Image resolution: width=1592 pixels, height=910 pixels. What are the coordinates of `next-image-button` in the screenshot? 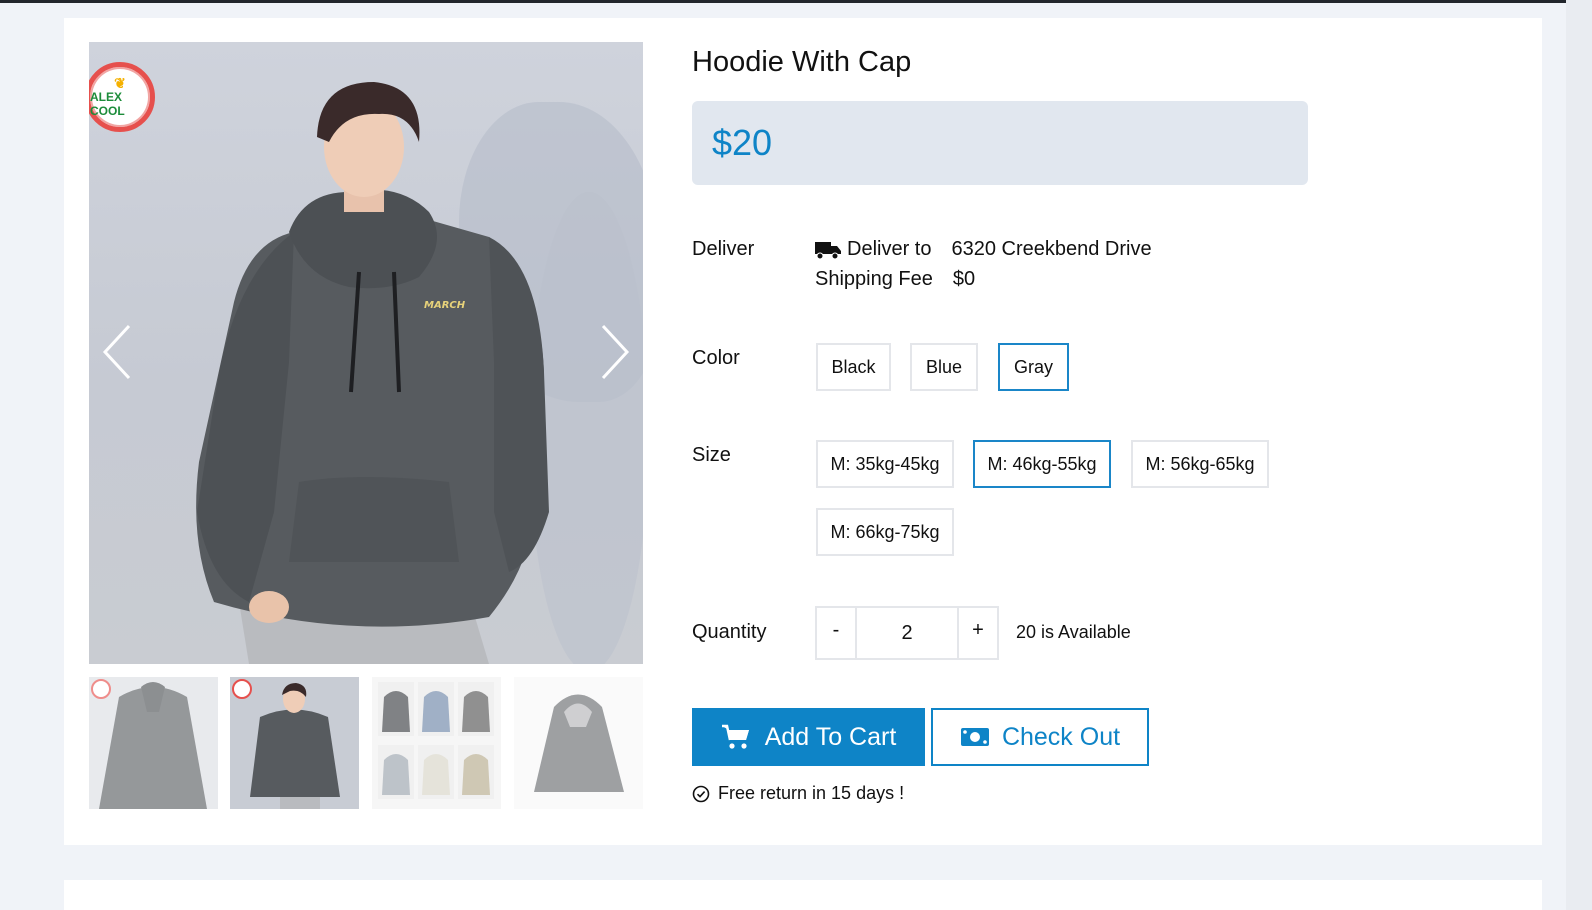 It's located at (615, 352).